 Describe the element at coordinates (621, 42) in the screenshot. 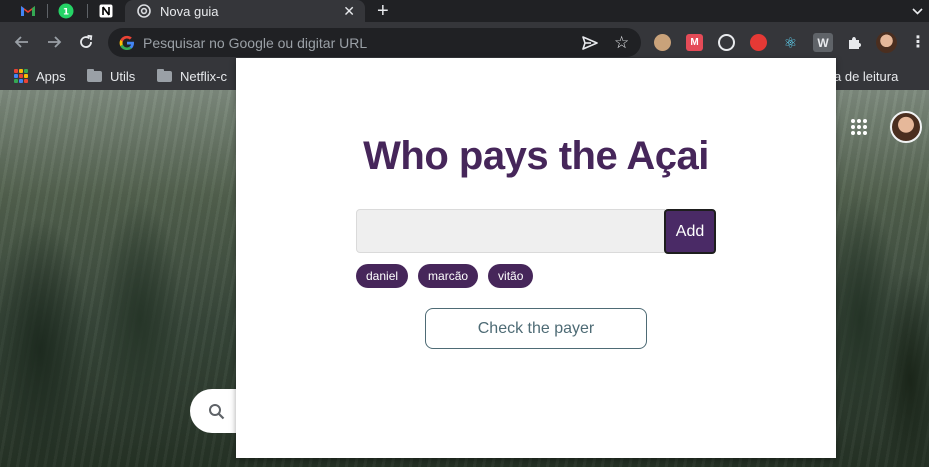

I see `bookmark-star-icon: ☆` at that location.